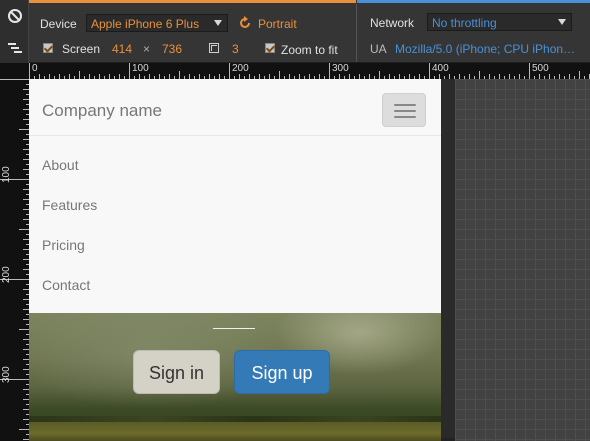 Image resolution: width=590 pixels, height=441 pixels. Describe the element at coordinates (172, 49) in the screenshot. I see `screen-height-field: 736` at that location.